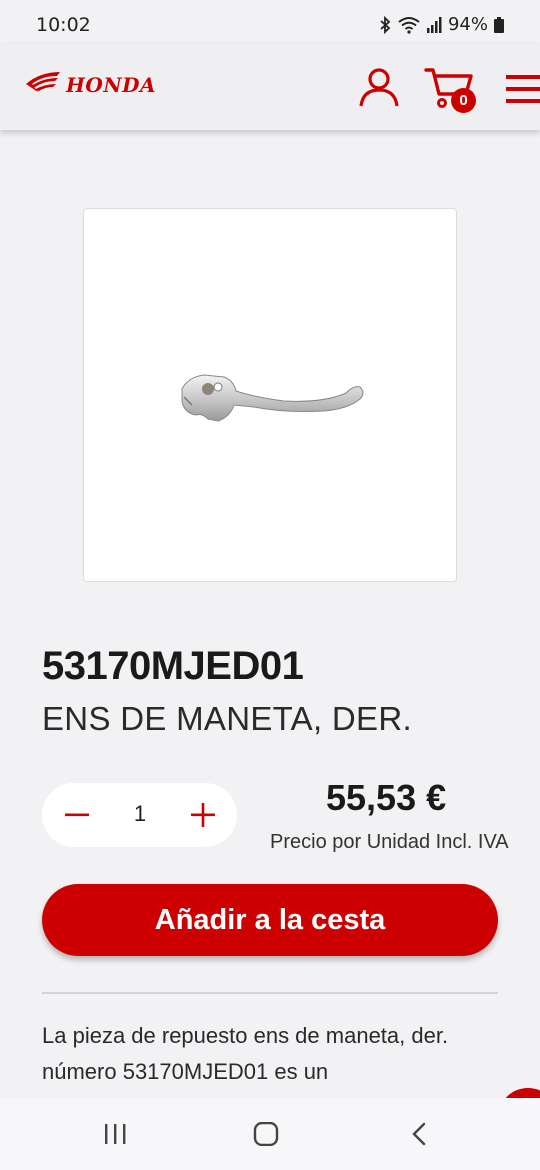 The width and height of the screenshot is (540, 1170). Describe the element at coordinates (379, 89) in the screenshot. I see `user-icon` at that location.